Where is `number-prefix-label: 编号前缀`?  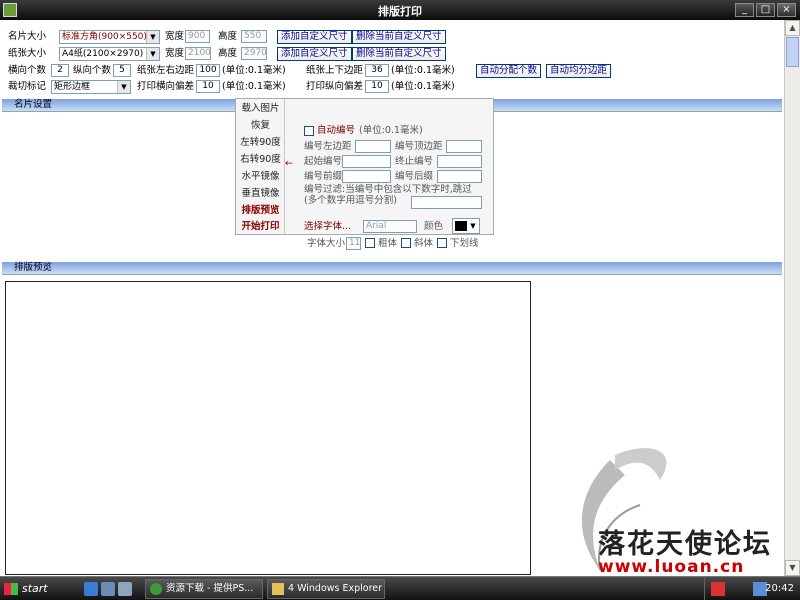
number-prefix-label: 编号前缀 is located at coordinates (323, 176).